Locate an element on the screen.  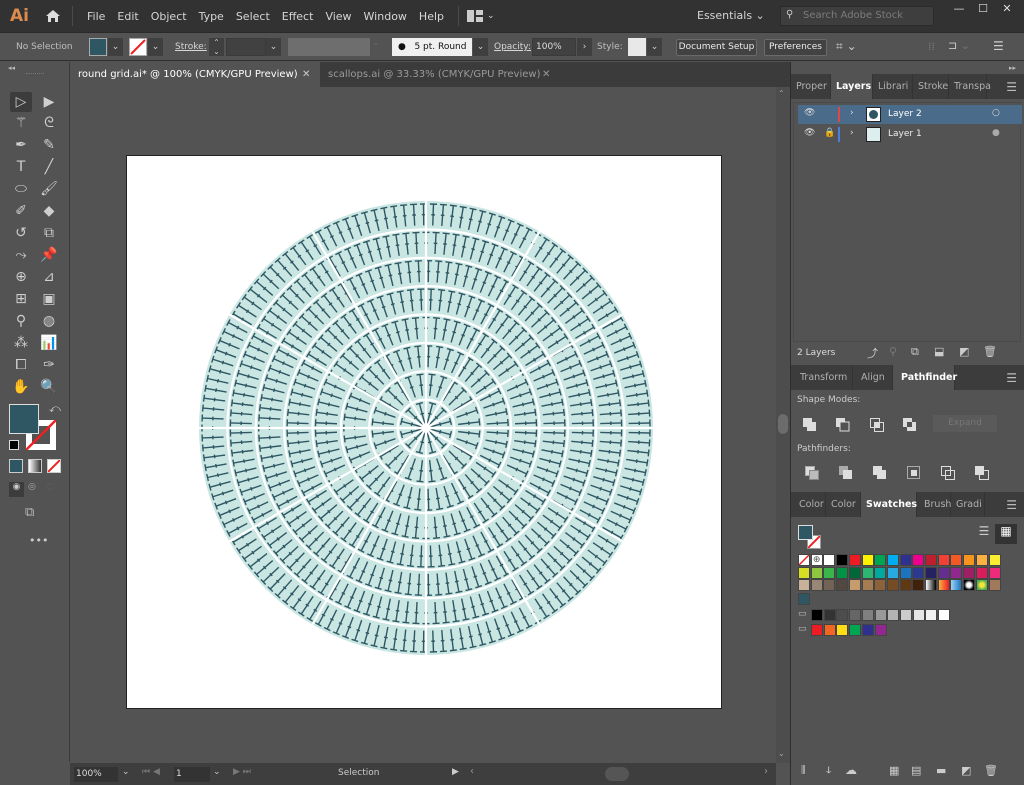
new-sublayer-icon: ⬓ is located at coordinates (939, 351).